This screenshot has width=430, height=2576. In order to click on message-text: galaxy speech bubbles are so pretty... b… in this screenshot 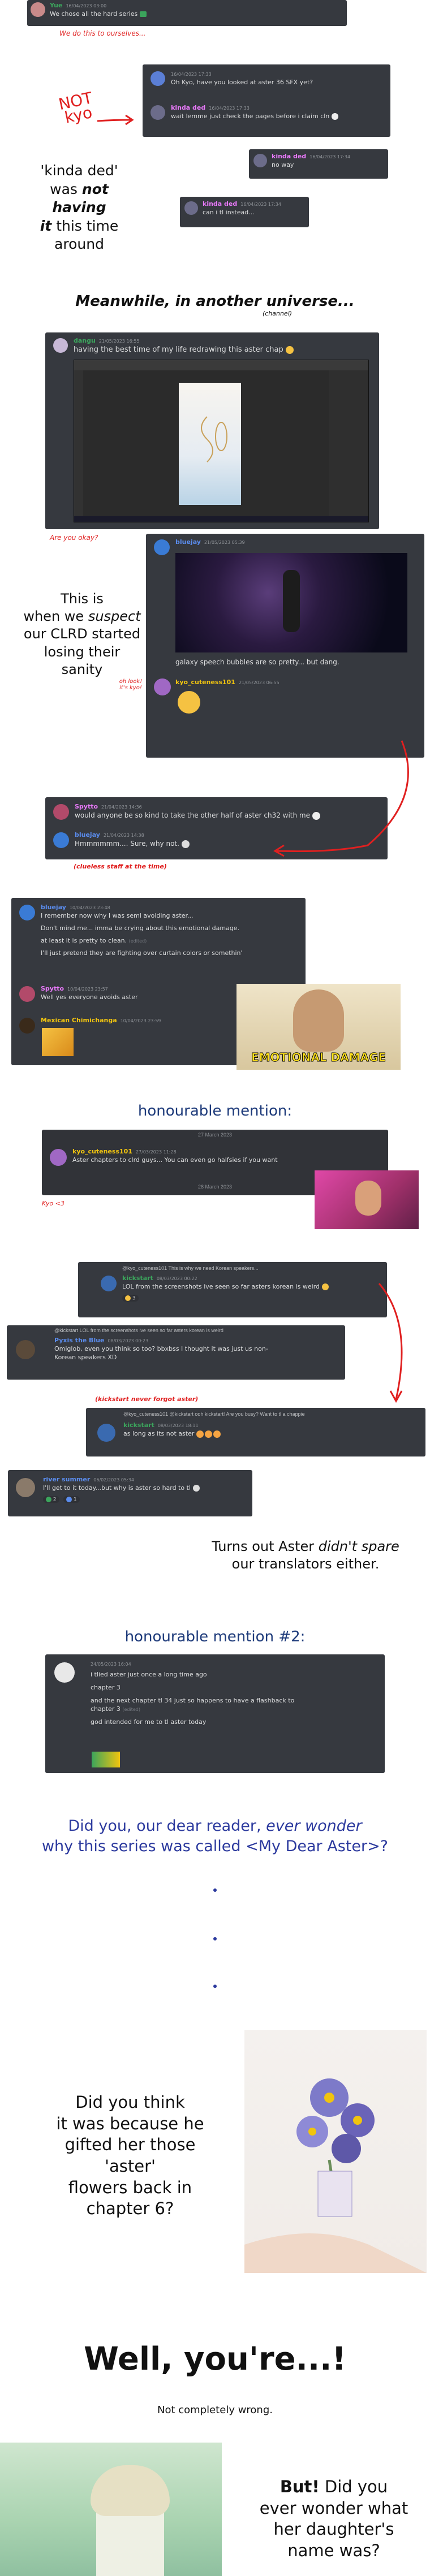, I will do `click(257, 662)`.